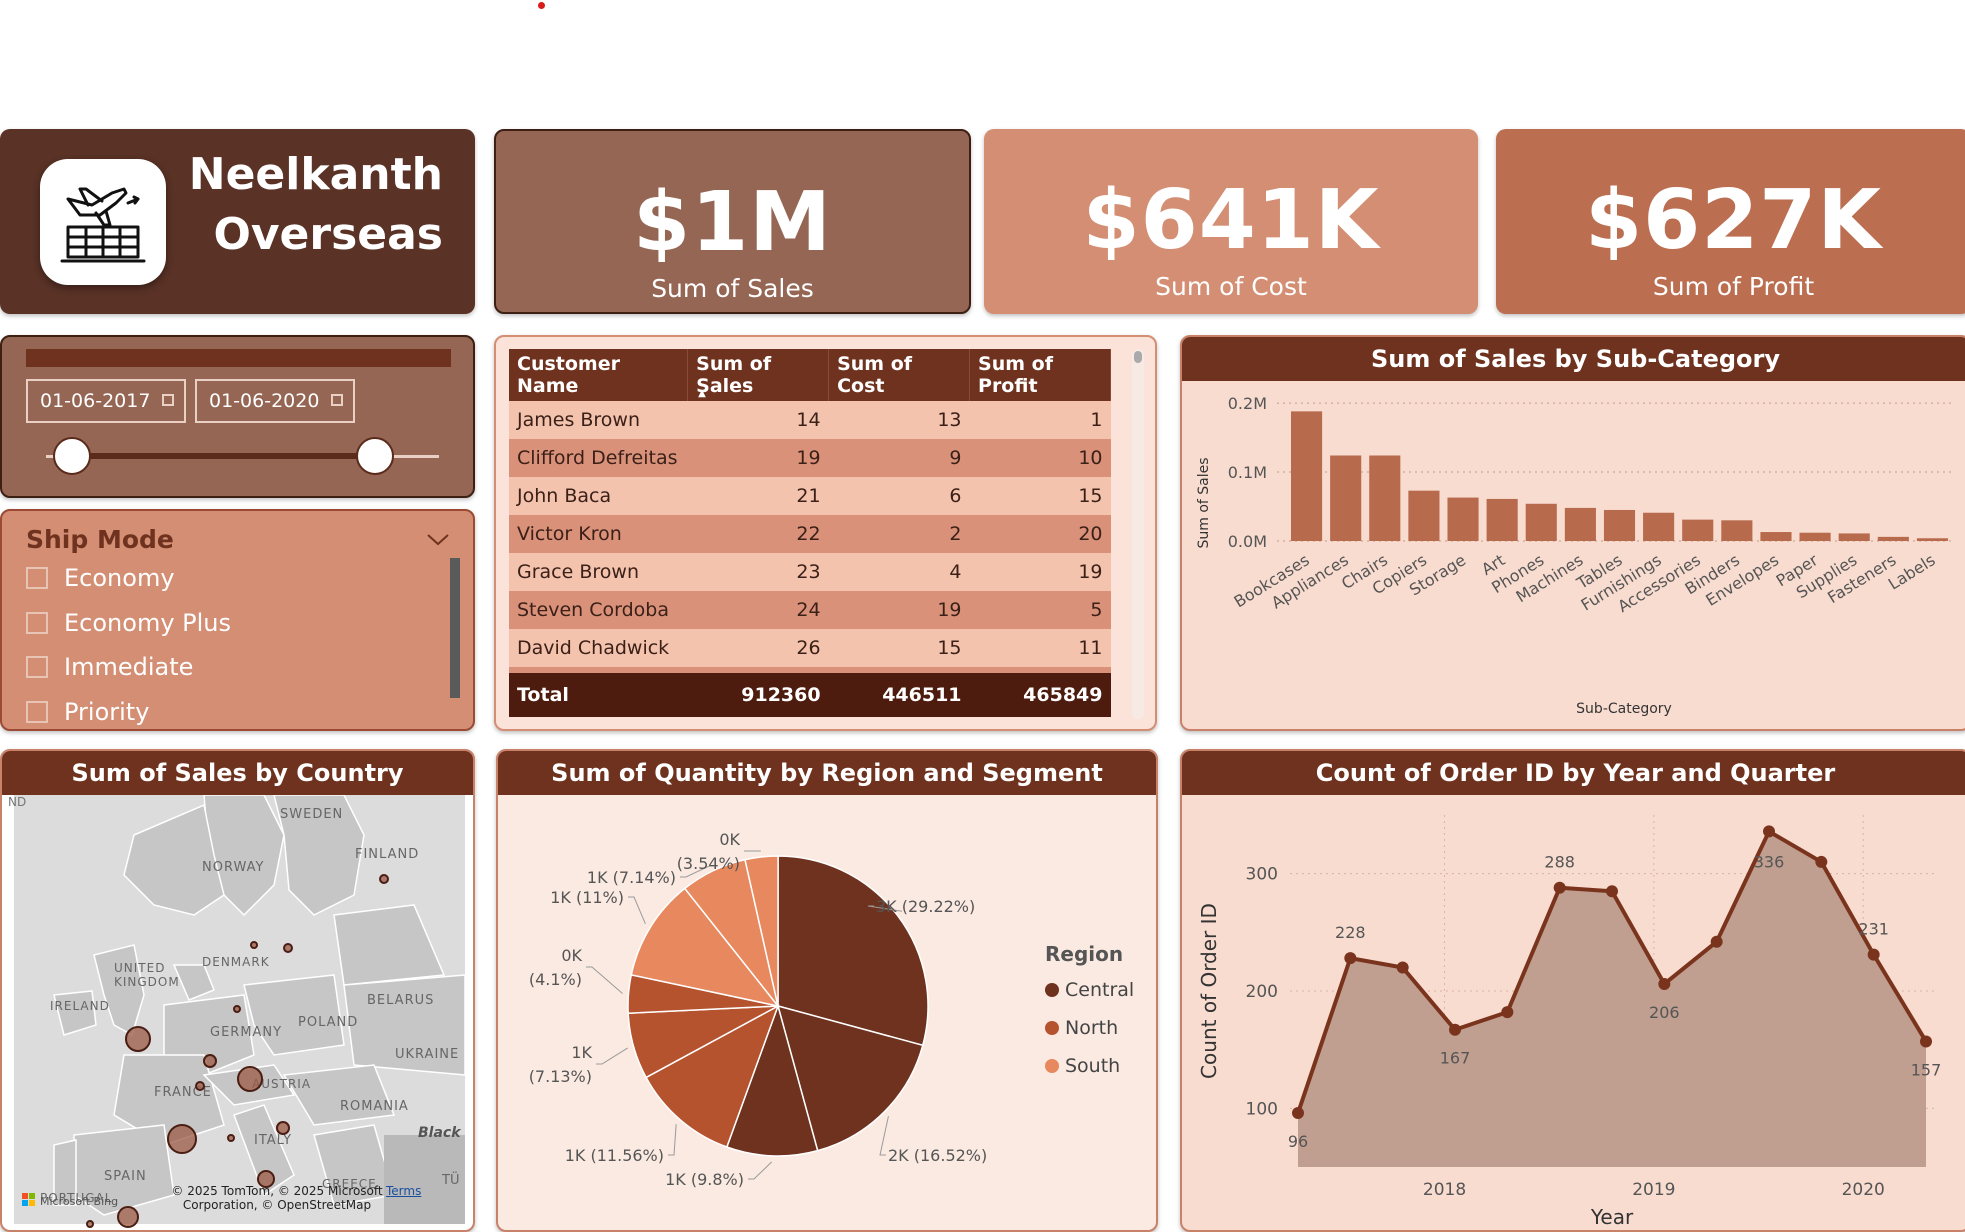 The width and height of the screenshot is (1965, 1232). What do you see at coordinates (128, 623) in the screenshot?
I see `ship-option-economy-plus: Economy Plus` at bounding box center [128, 623].